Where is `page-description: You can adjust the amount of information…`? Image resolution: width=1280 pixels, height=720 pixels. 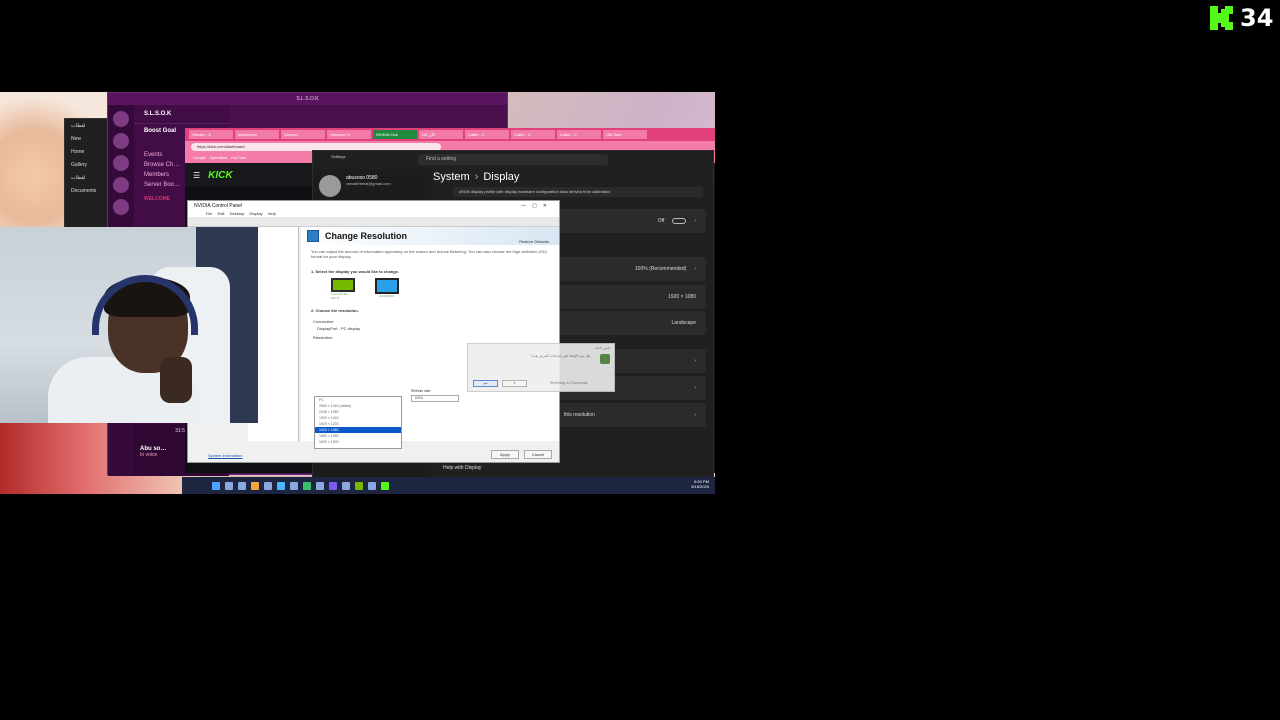 page-description: You can adjust the amount of information… is located at coordinates (429, 254).